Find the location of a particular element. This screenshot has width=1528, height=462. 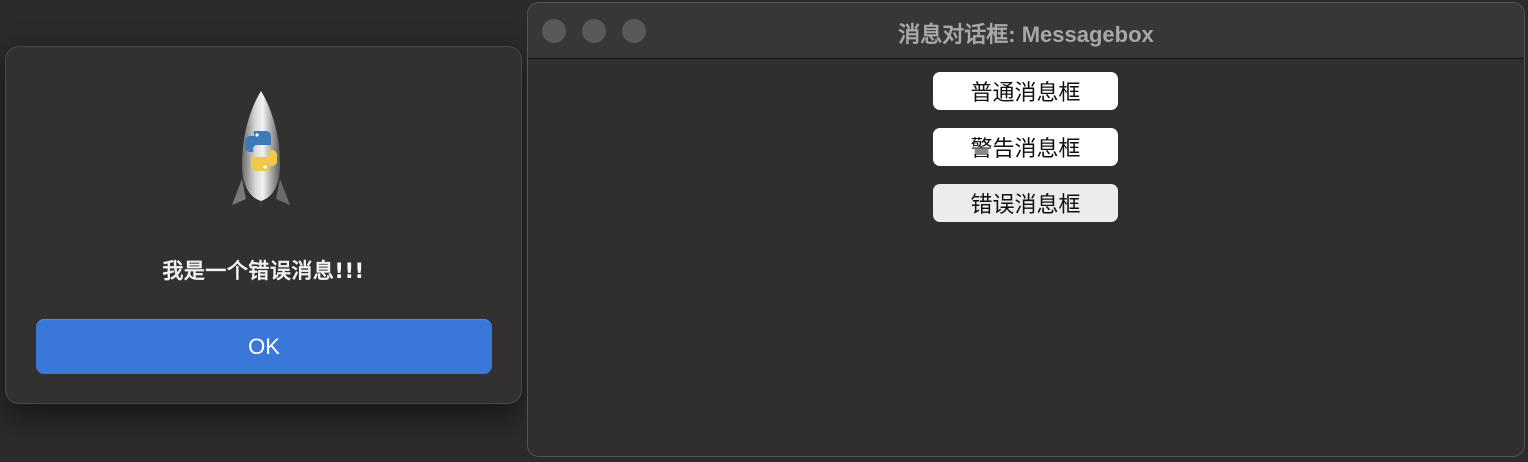

title-bar: 消息对话框: Messagebox is located at coordinates (1026, 31).